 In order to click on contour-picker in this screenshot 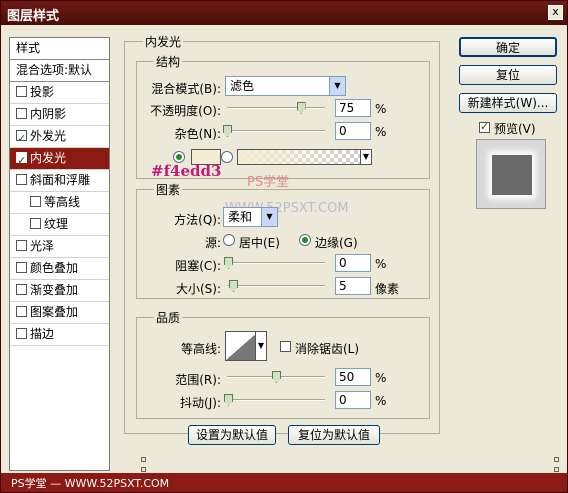, I will do `click(242, 346)`.